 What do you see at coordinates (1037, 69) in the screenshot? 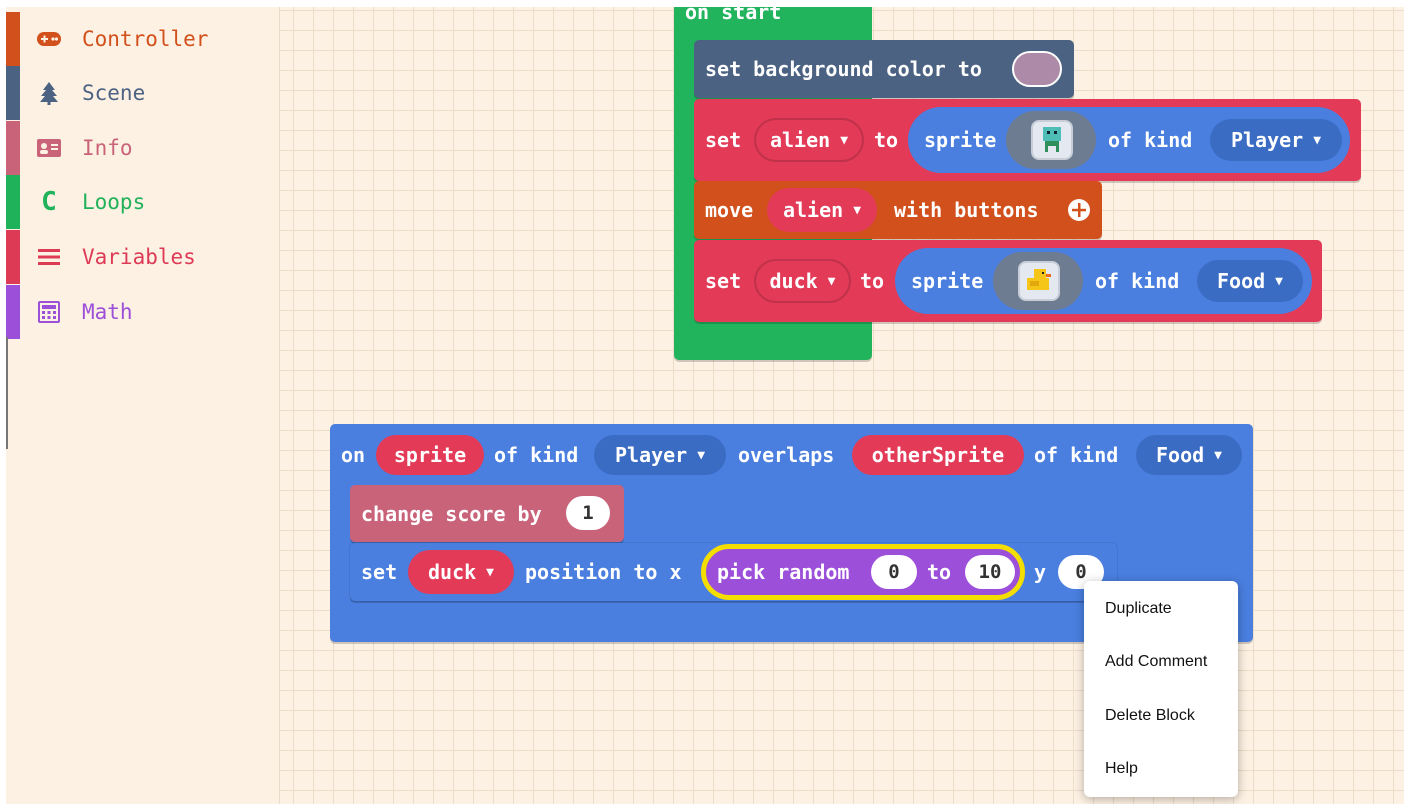
I see `color-swatch` at bounding box center [1037, 69].